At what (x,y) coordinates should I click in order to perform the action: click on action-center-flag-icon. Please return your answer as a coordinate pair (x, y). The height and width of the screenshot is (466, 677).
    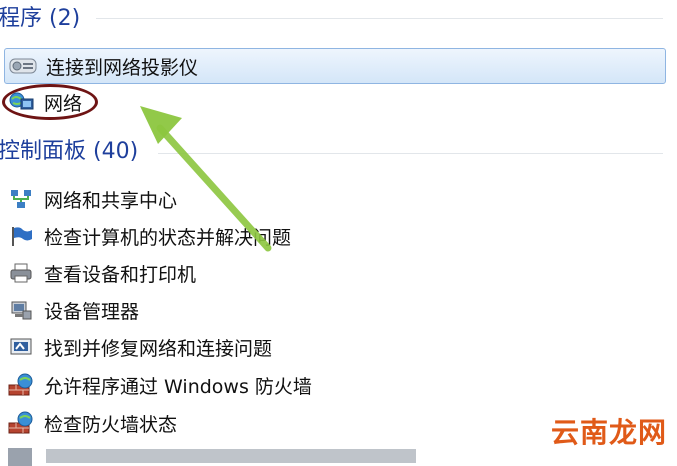
    Looking at the image, I should click on (21, 236).